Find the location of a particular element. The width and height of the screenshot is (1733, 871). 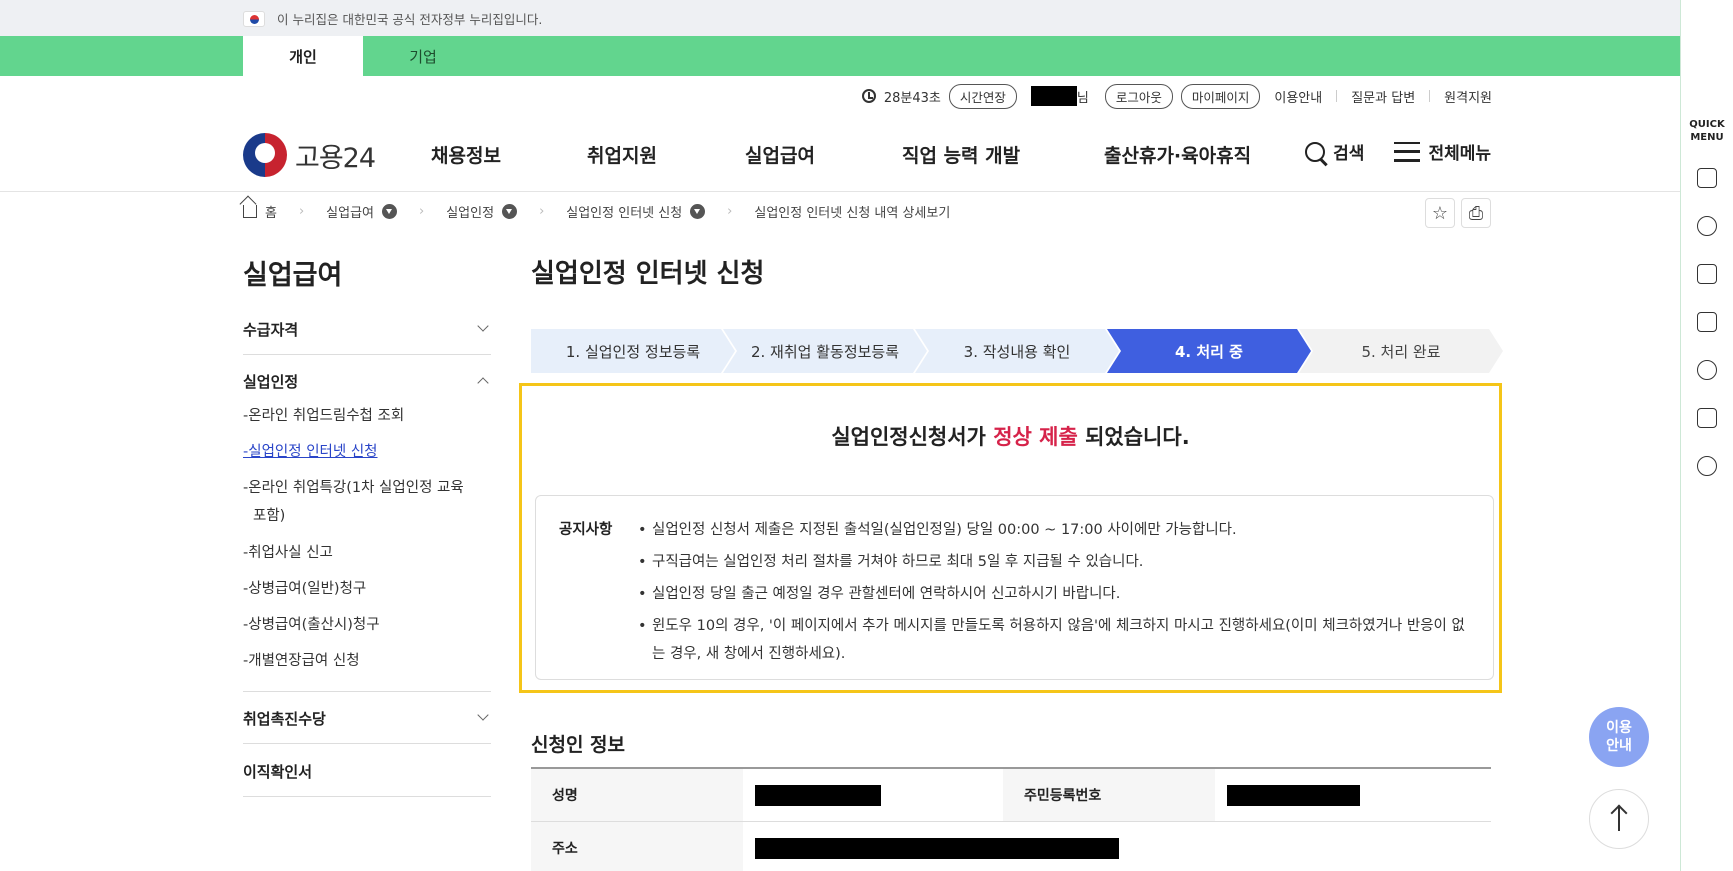

message-highlight: 정상 제출 is located at coordinates (1035, 437).